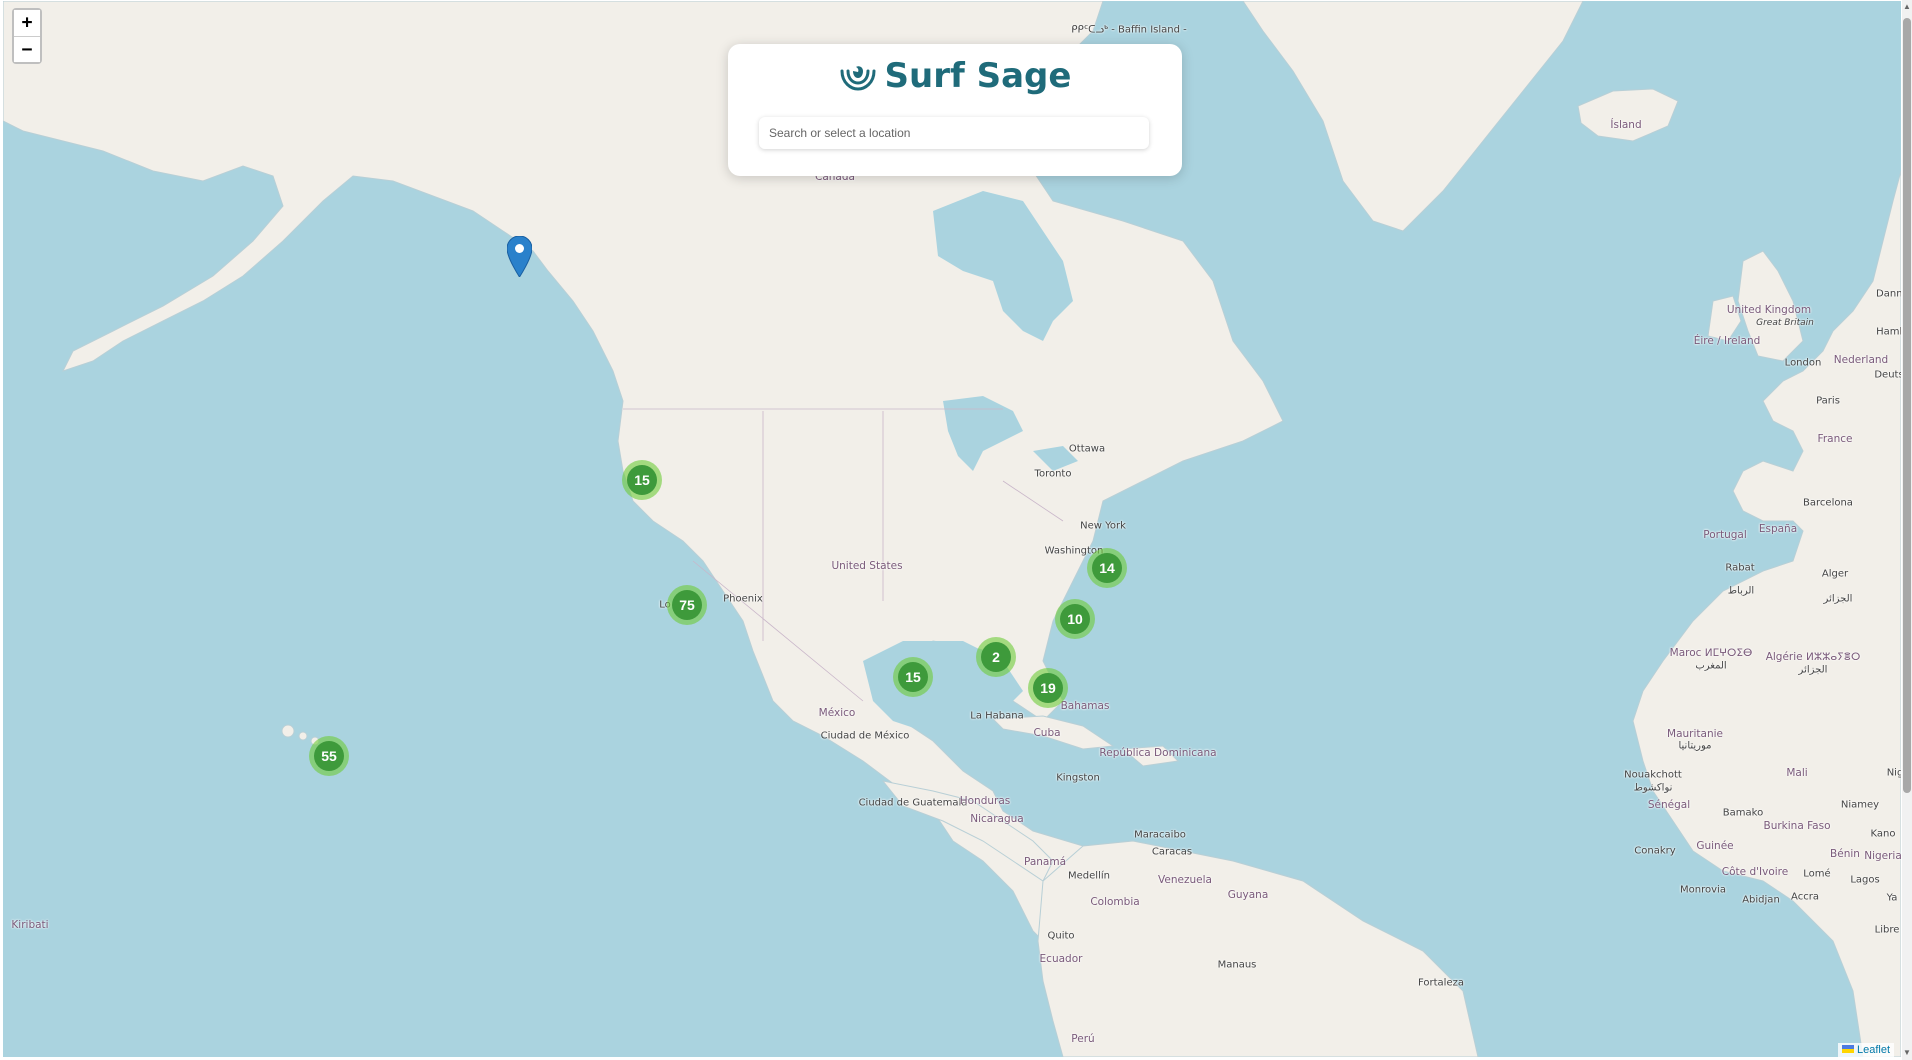 This screenshot has height=1060, width=1912. Describe the element at coordinates (1860, 805) in the screenshot. I see `label-niamey: Niamey` at that location.